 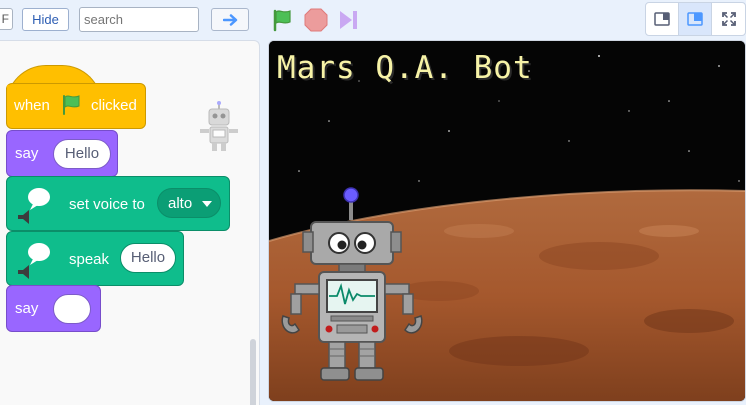 I want to click on say-block: say Hello, so click(x=62, y=153).